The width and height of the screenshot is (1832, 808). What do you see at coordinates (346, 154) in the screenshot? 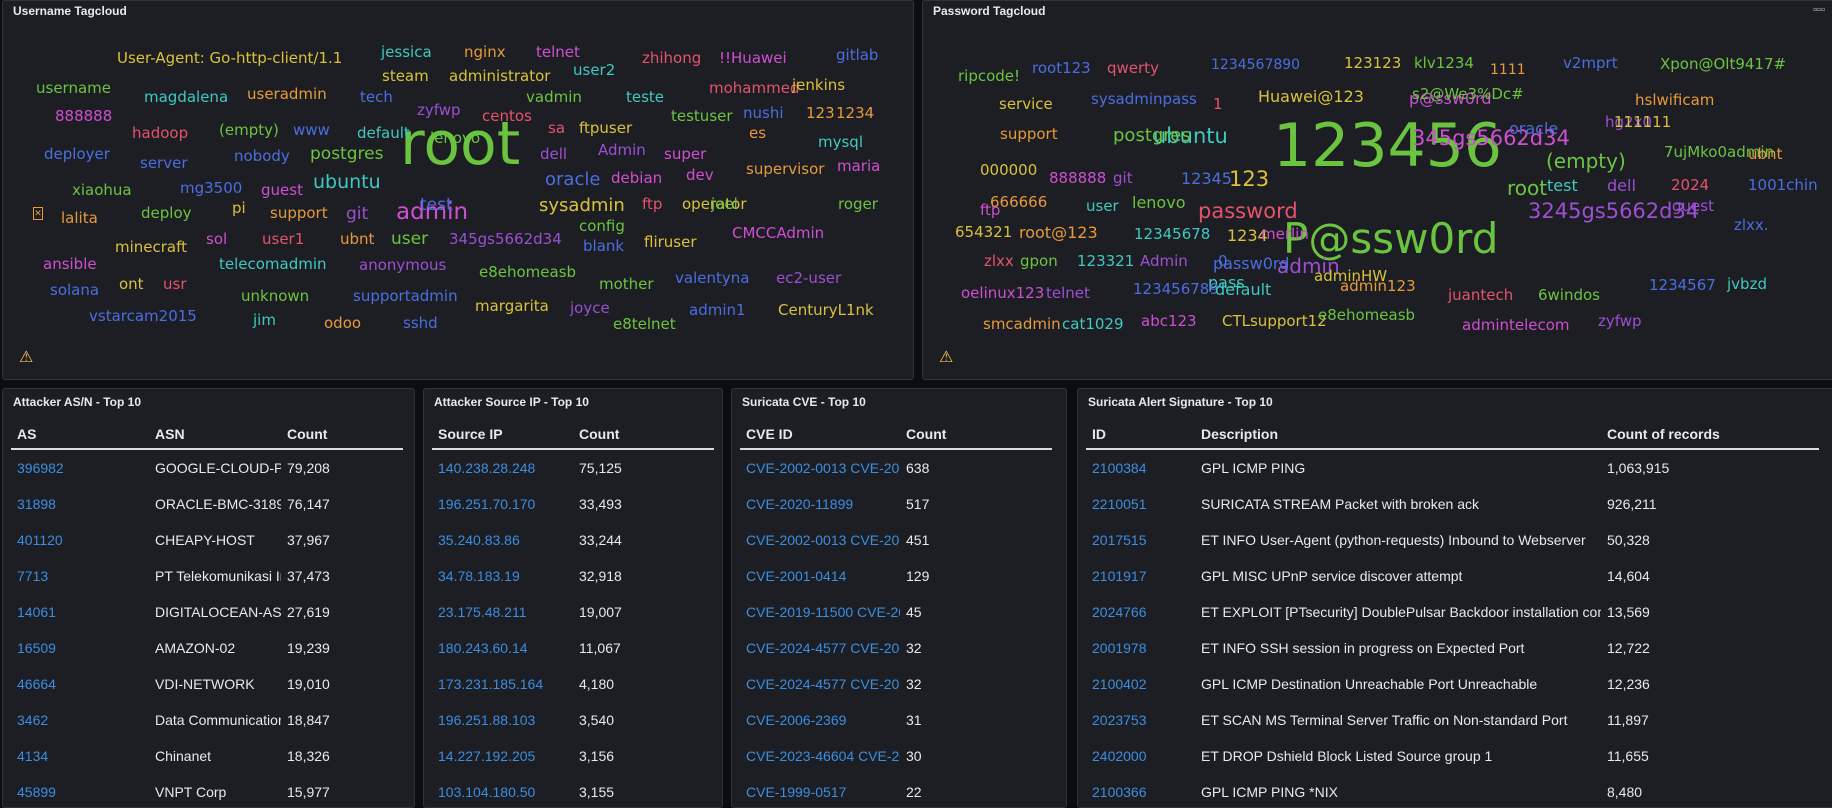
I see `username-word: postgres` at bounding box center [346, 154].